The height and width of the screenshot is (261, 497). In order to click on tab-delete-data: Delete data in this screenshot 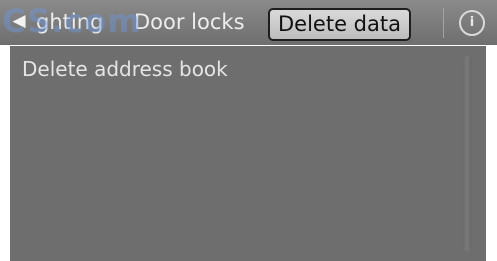, I will do `click(339, 24)`.